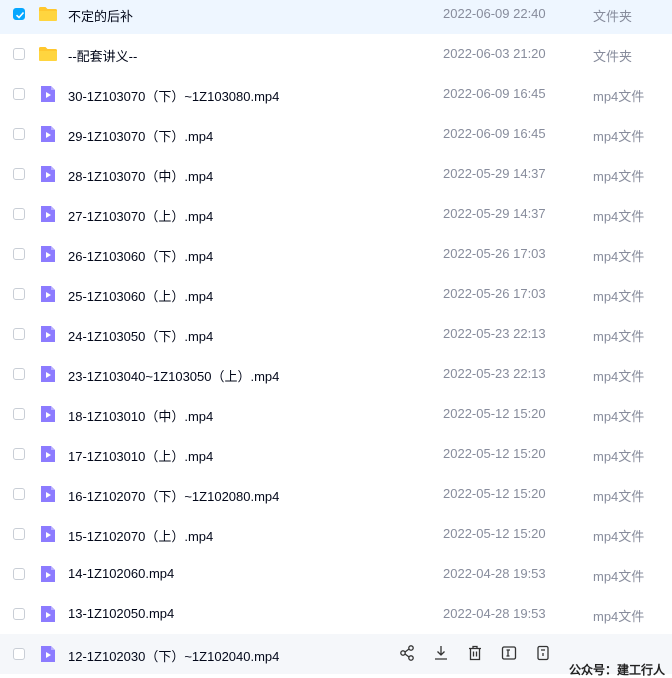 The height and width of the screenshot is (678, 672). I want to click on delete-icon, so click(475, 653).